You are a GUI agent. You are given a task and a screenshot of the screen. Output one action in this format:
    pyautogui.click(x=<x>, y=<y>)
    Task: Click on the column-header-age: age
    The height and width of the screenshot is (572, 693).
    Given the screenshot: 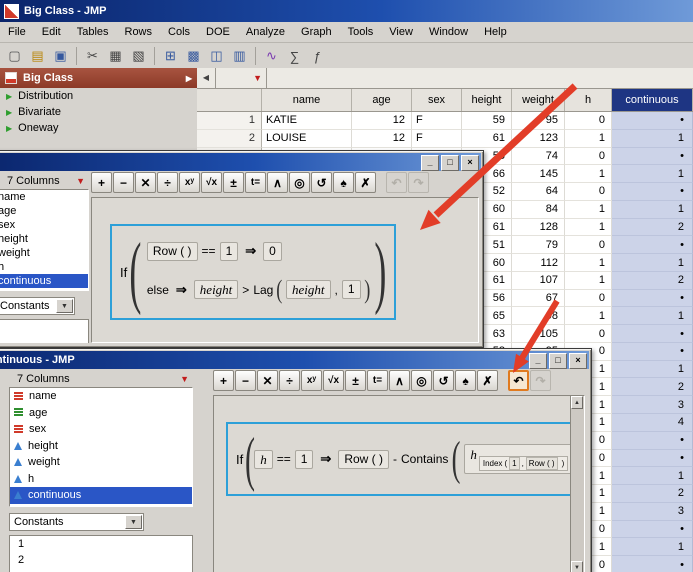 What is the action you would take?
    pyautogui.click(x=382, y=100)
    